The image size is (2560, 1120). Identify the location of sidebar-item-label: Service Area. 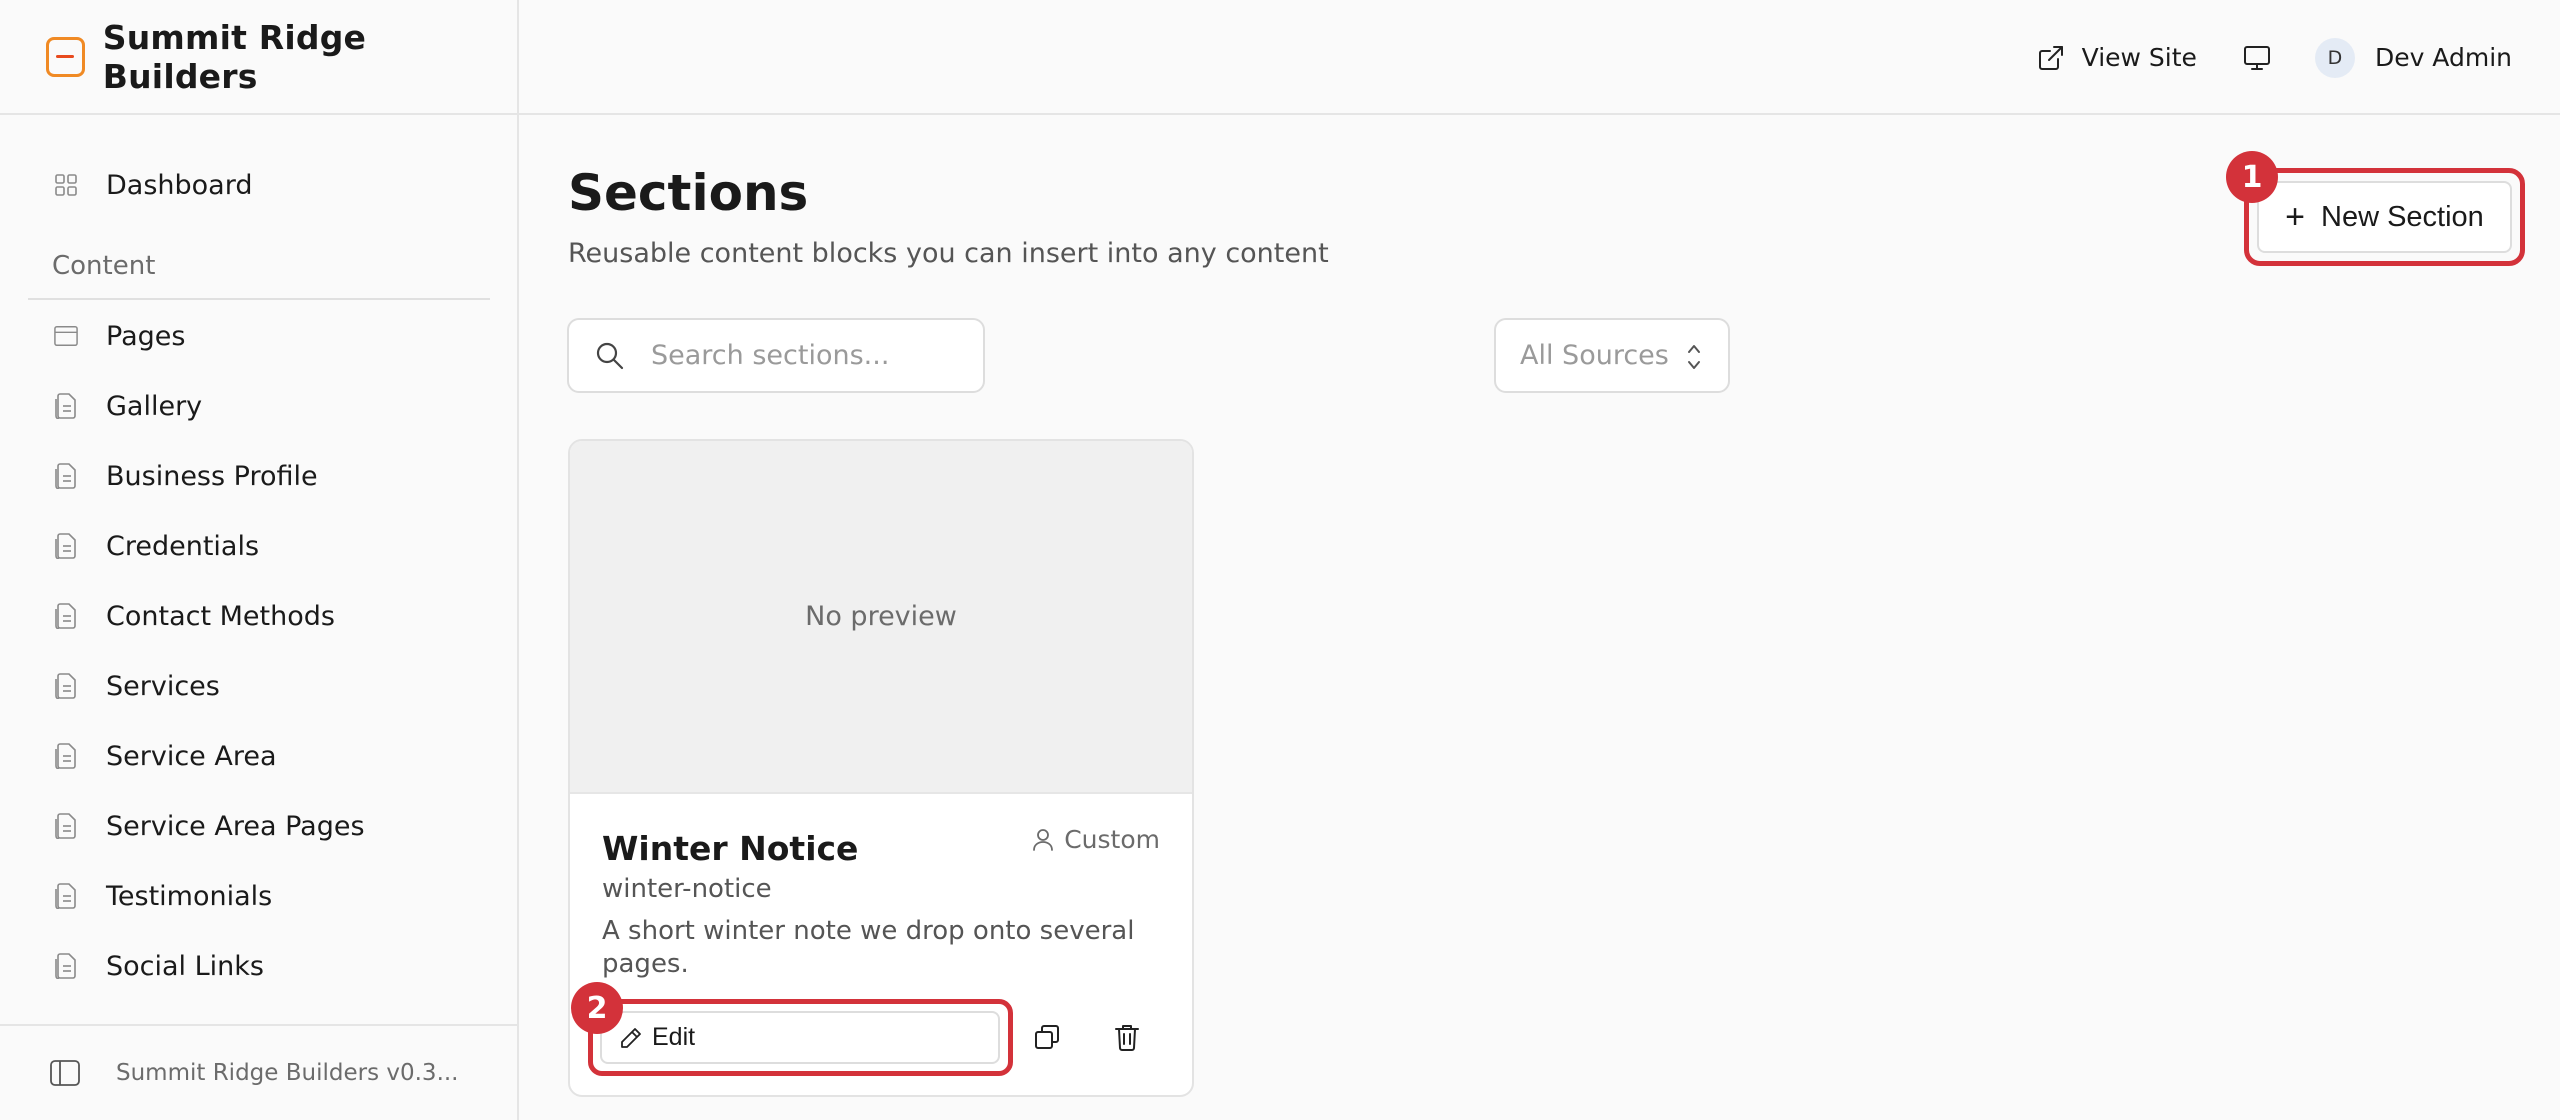
(191, 756).